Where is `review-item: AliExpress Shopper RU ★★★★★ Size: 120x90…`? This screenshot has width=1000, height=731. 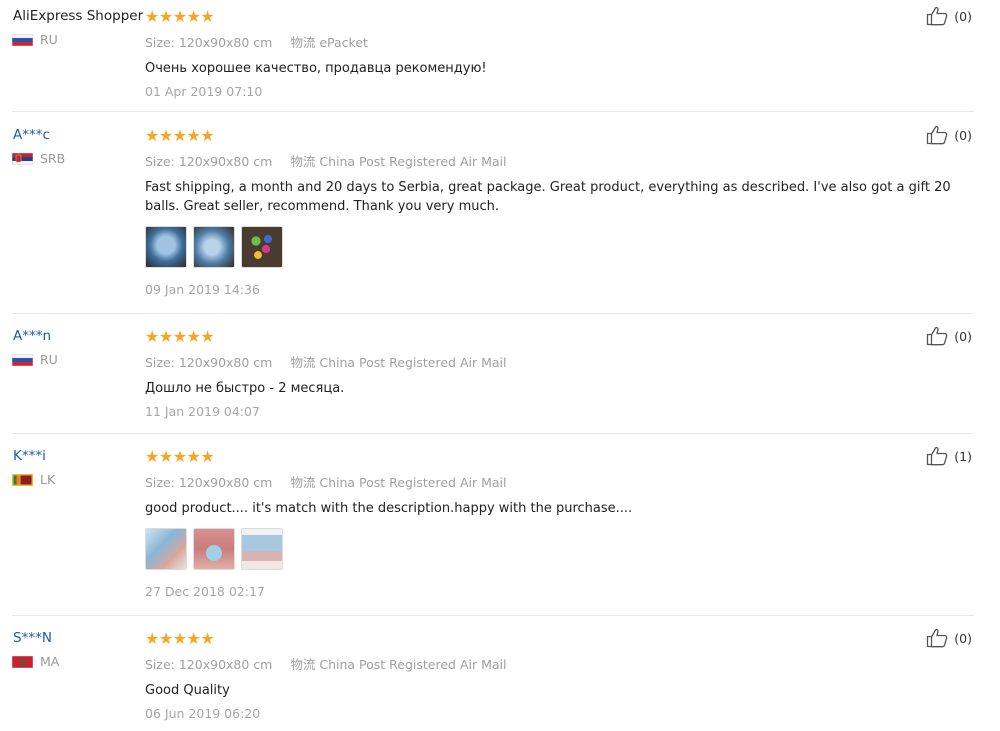 review-item: AliExpress Shopper RU ★★★★★ Size: 120x90… is located at coordinates (493, 60).